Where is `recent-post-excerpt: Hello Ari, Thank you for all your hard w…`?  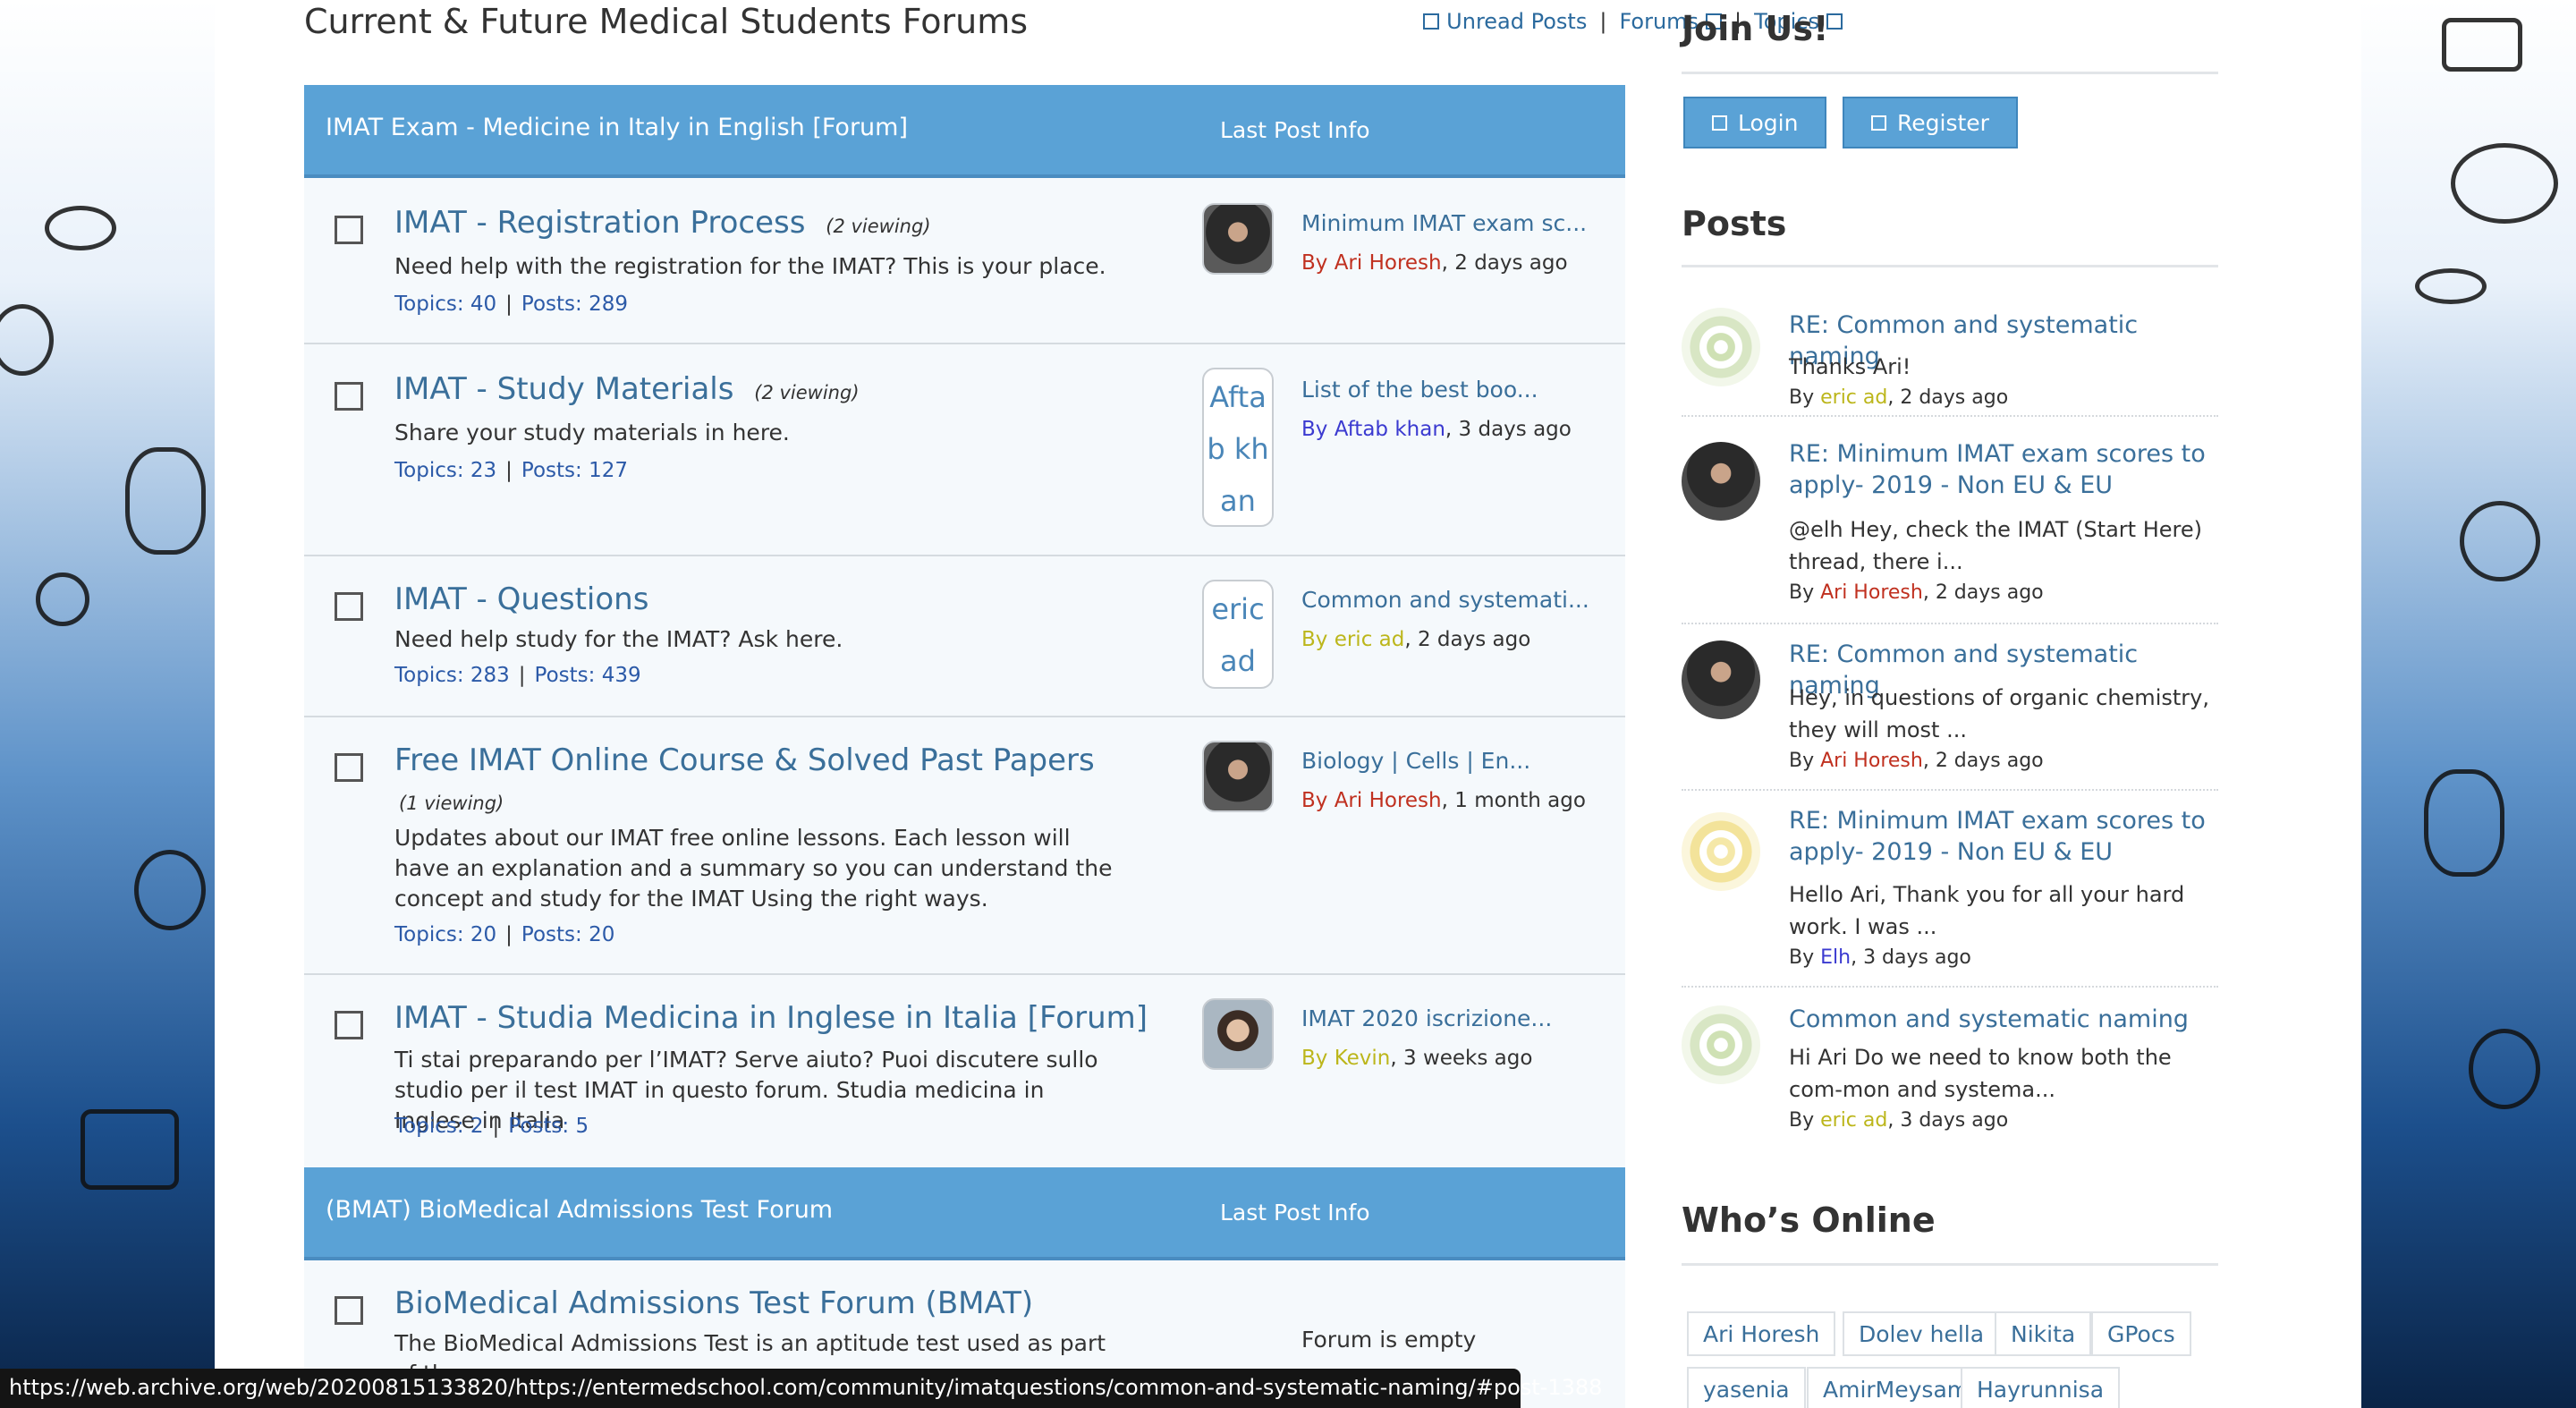 recent-post-excerpt: Hello Ari, Thank you for all your hard w… is located at coordinates (1987, 911).